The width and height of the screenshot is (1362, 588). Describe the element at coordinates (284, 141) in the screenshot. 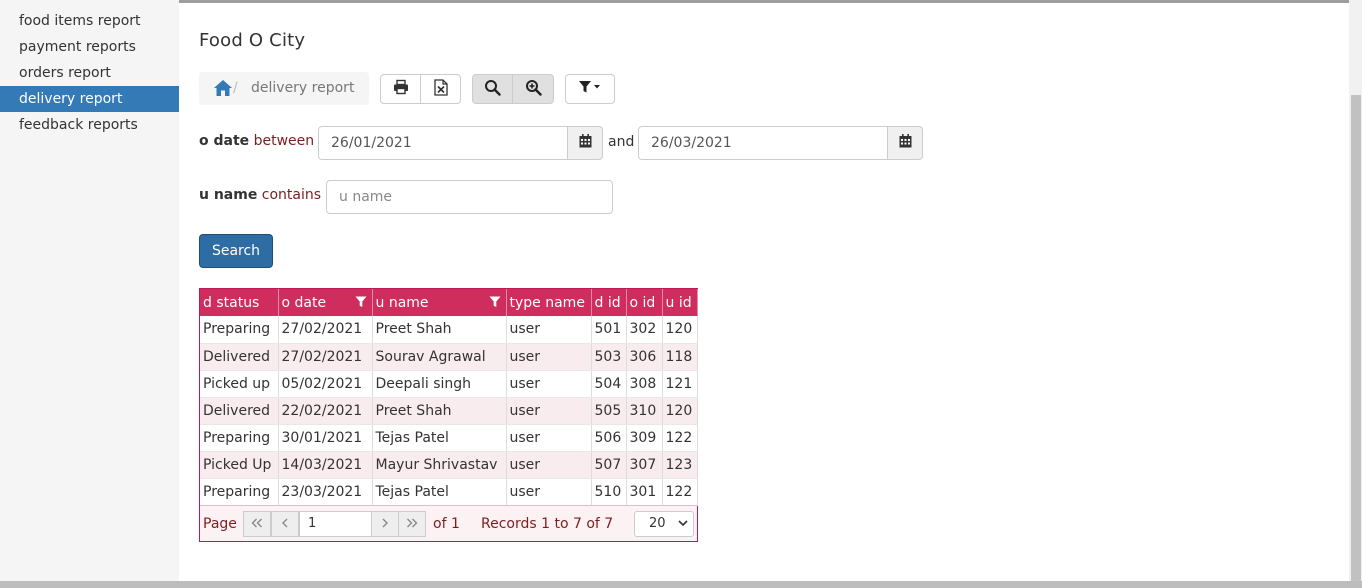

I see `date-operator: between` at that location.